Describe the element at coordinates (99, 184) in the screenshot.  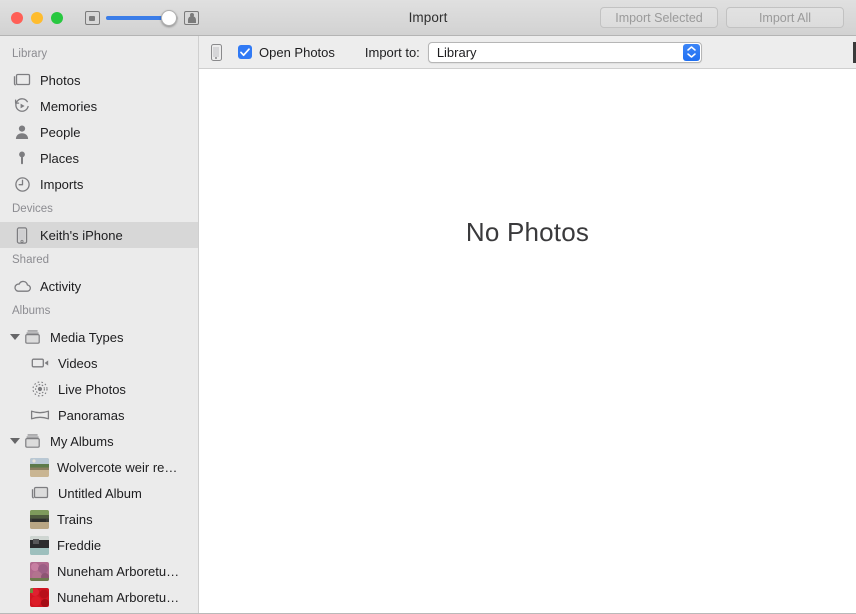
I see `sidebar-item-imports: Imports` at that location.